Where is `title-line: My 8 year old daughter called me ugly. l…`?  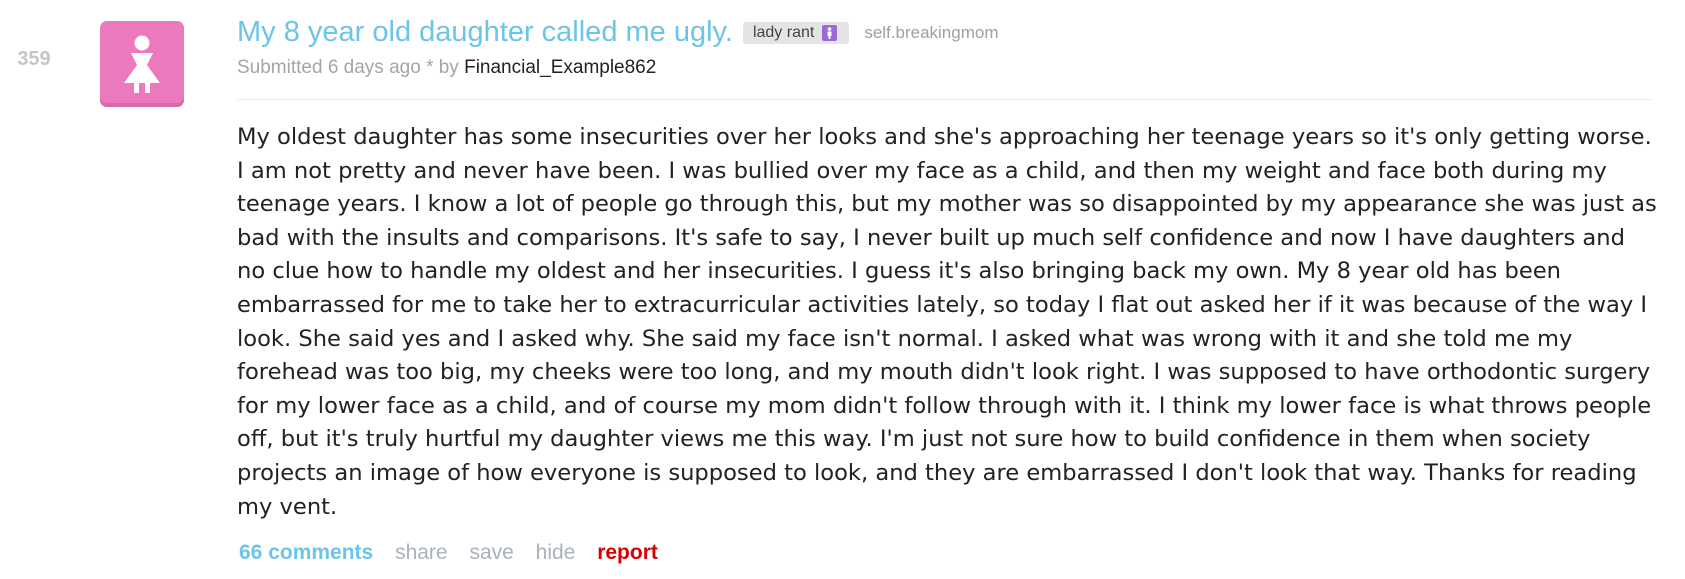 title-line: My 8 year old daughter called me ugly. l… is located at coordinates (618, 32).